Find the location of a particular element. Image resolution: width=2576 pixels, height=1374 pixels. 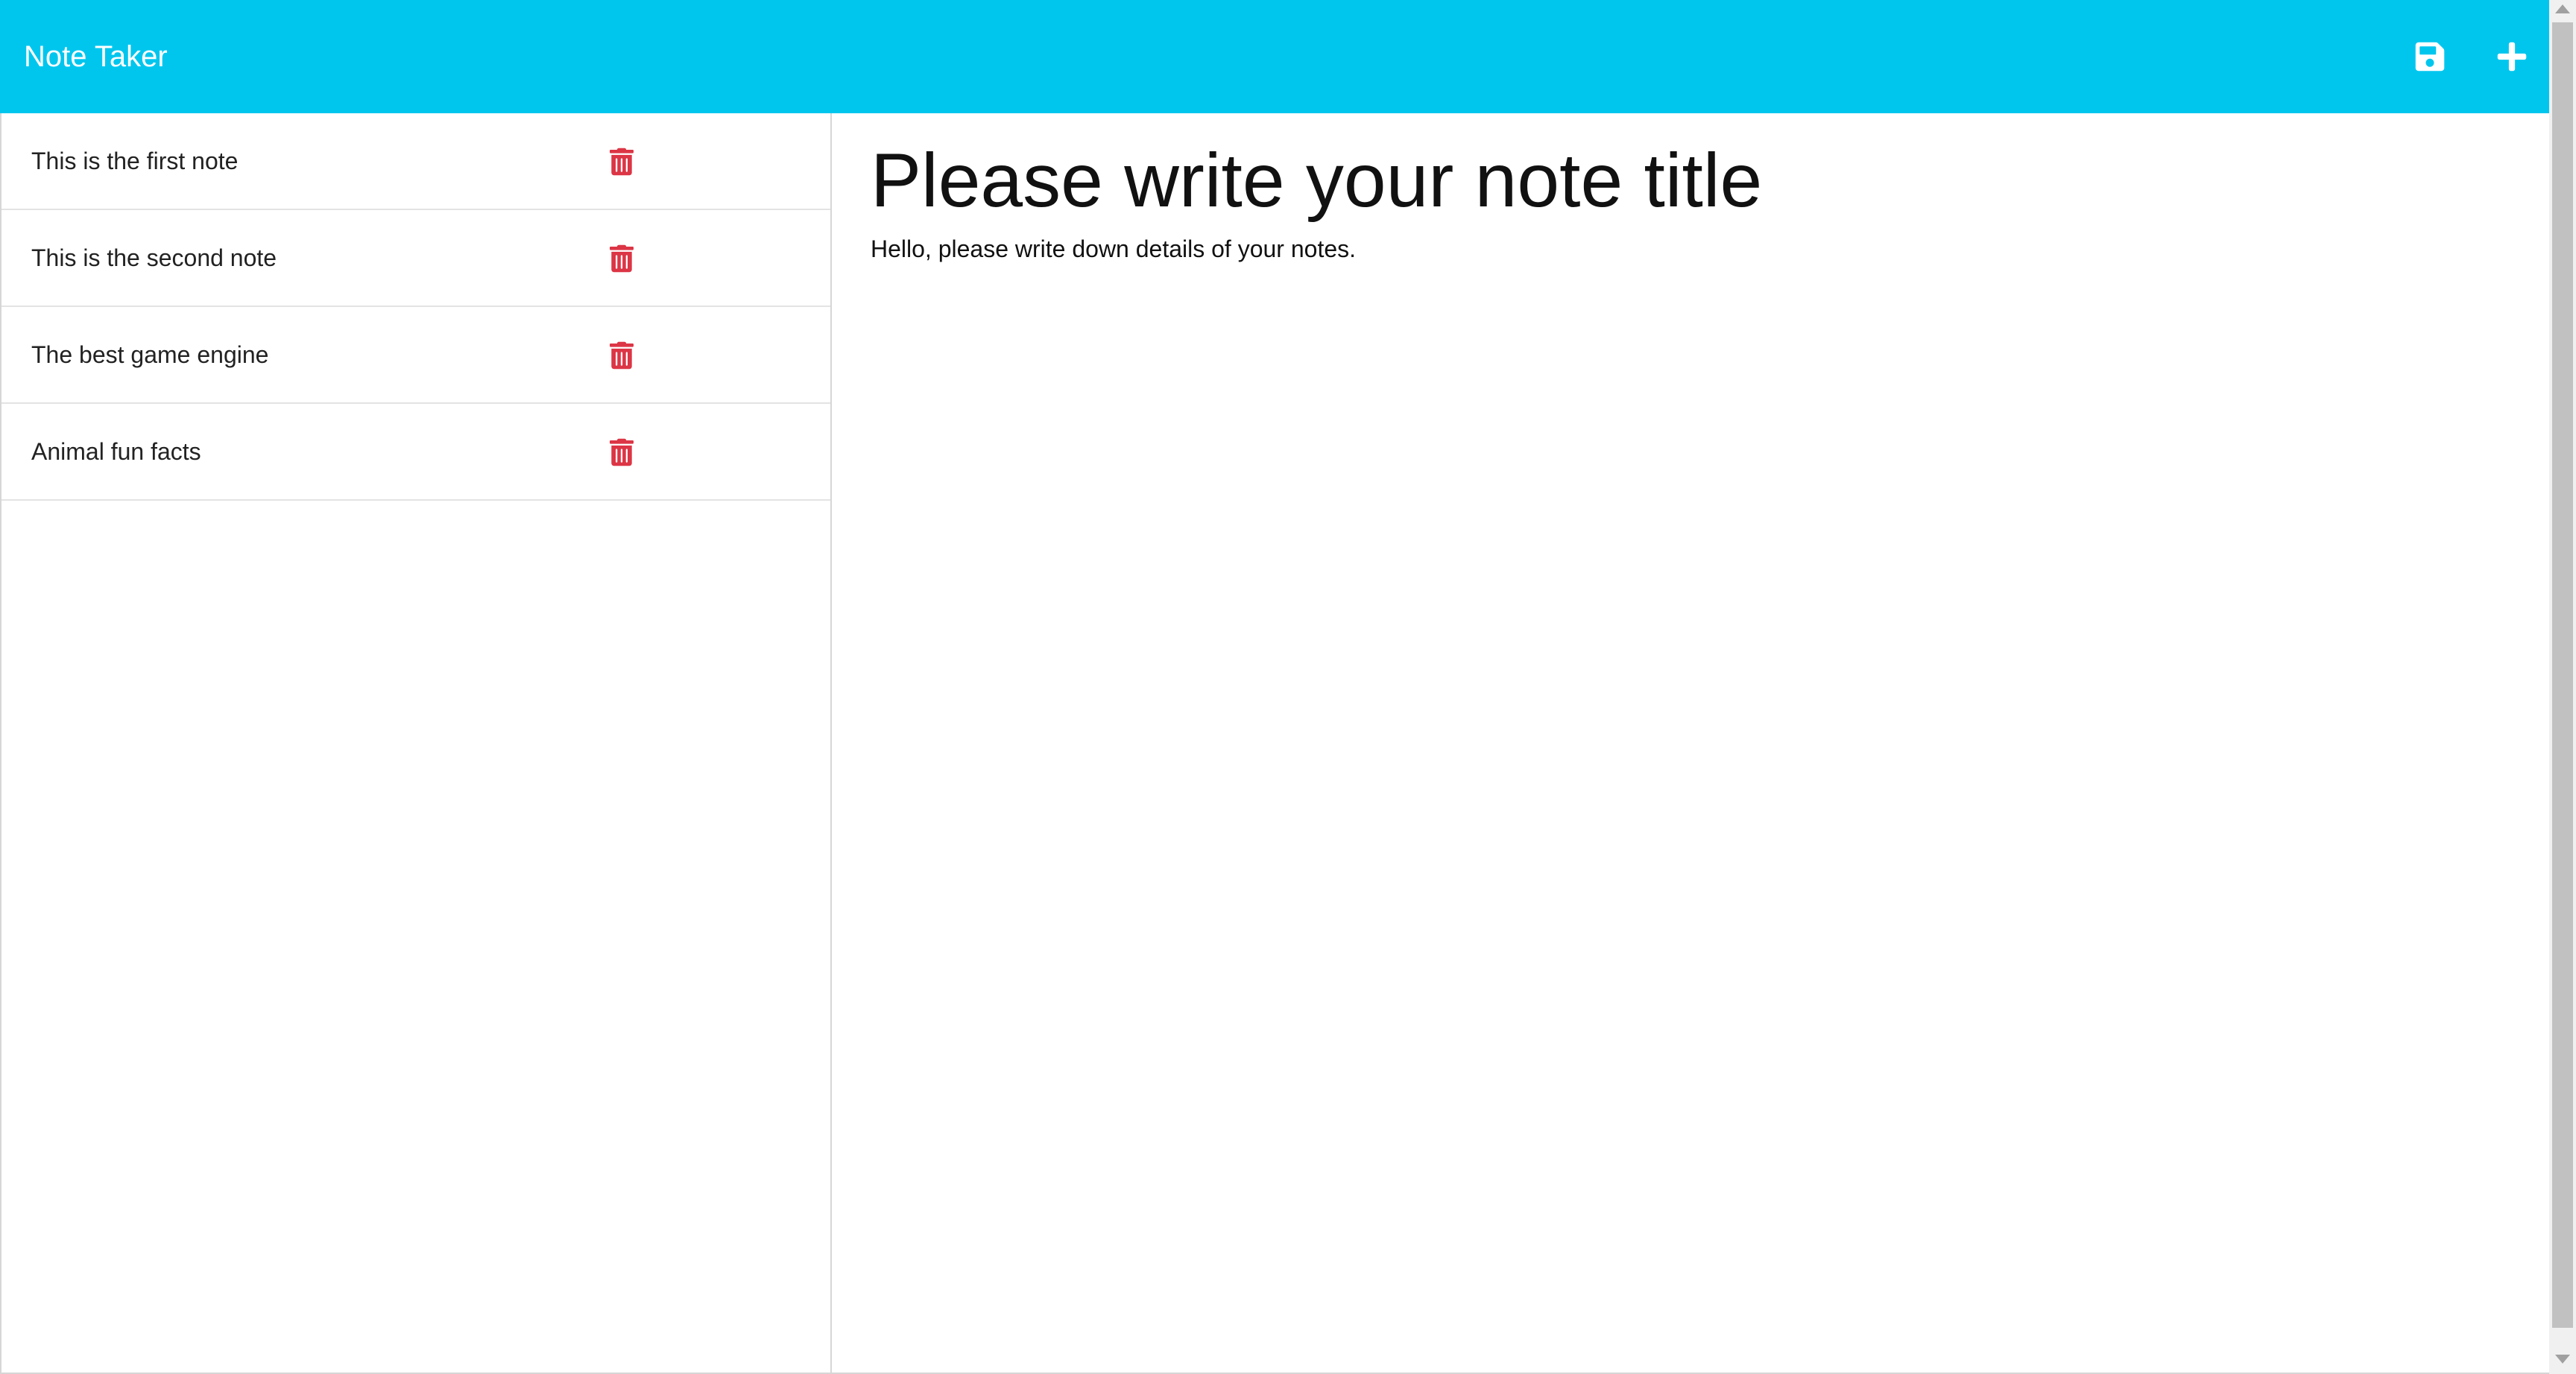

note-list-item-title: This is the second note is located at coordinates (154, 257).